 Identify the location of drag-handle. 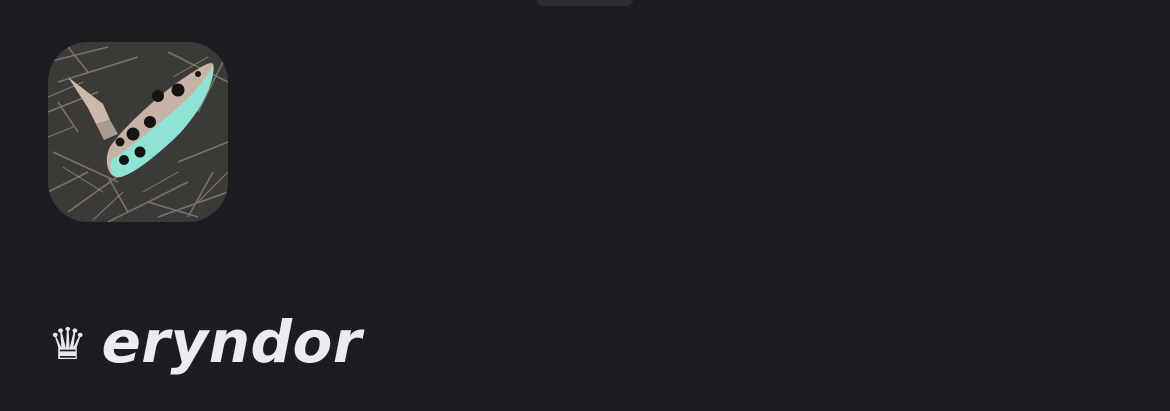
(585, 3).